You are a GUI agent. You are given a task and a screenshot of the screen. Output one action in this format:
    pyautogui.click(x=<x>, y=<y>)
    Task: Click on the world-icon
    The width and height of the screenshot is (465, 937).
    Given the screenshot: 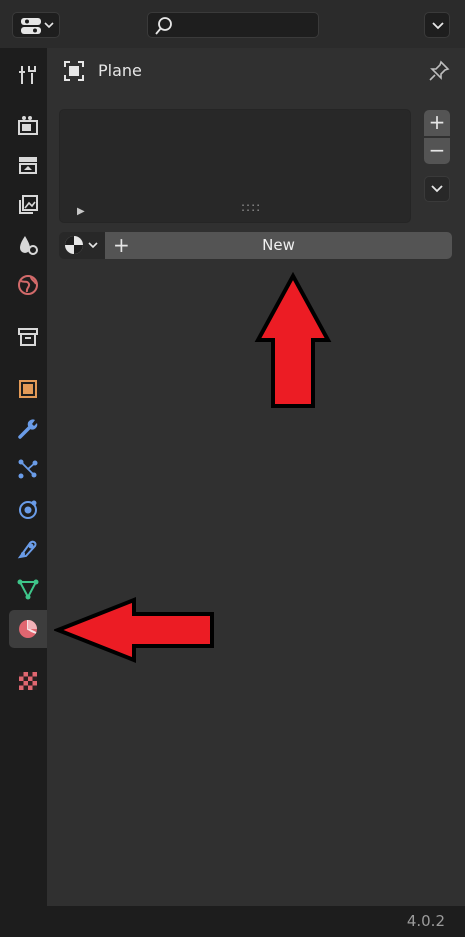 What is the action you would take?
    pyautogui.click(x=28, y=285)
    